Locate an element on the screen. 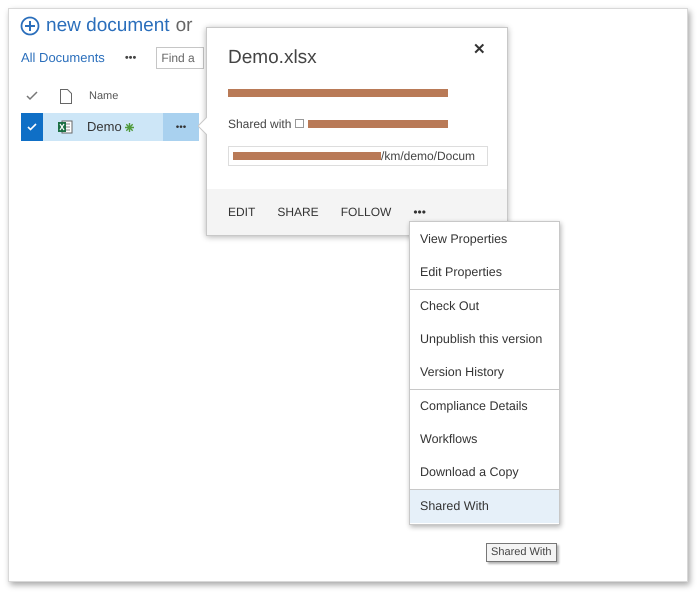 Image resolution: width=700 pixels, height=604 pixels. view-link: All Documents is located at coordinates (63, 58).